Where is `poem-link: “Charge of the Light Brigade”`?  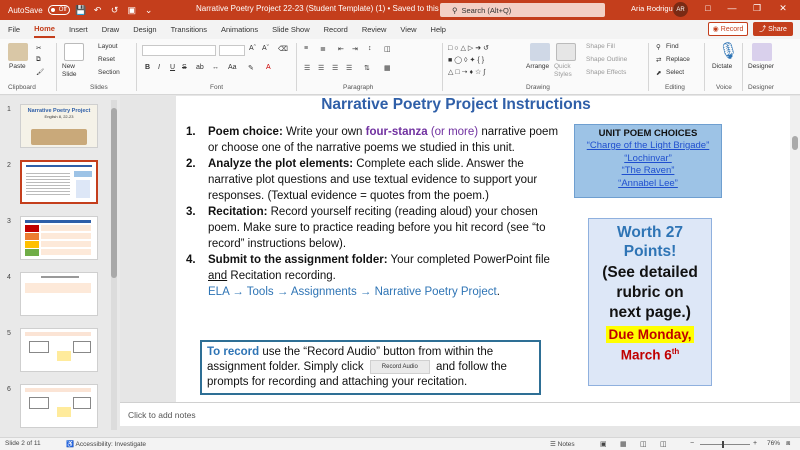
poem-link: “Charge of the Light Brigade” is located at coordinates (648, 146).